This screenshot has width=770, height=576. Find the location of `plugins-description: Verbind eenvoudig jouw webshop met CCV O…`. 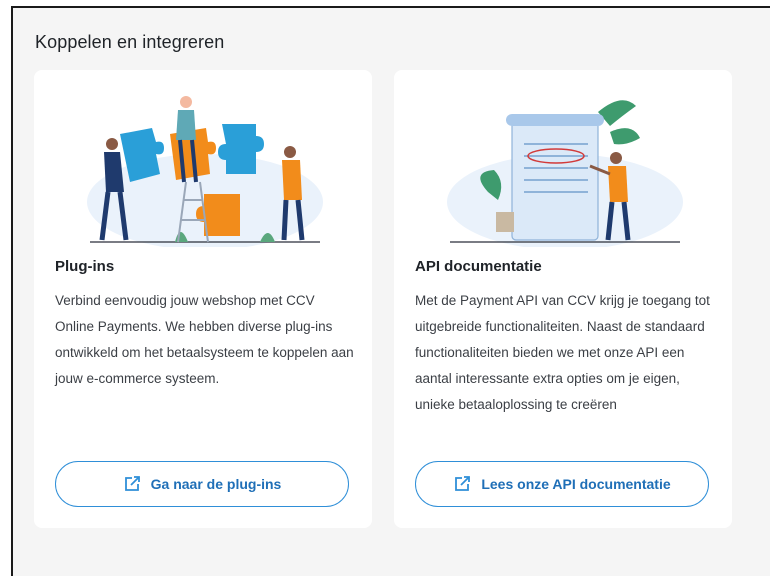

plugins-description: Verbind eenvoudig jouw webshop met CCV O… is located at coordinates (204, 339).